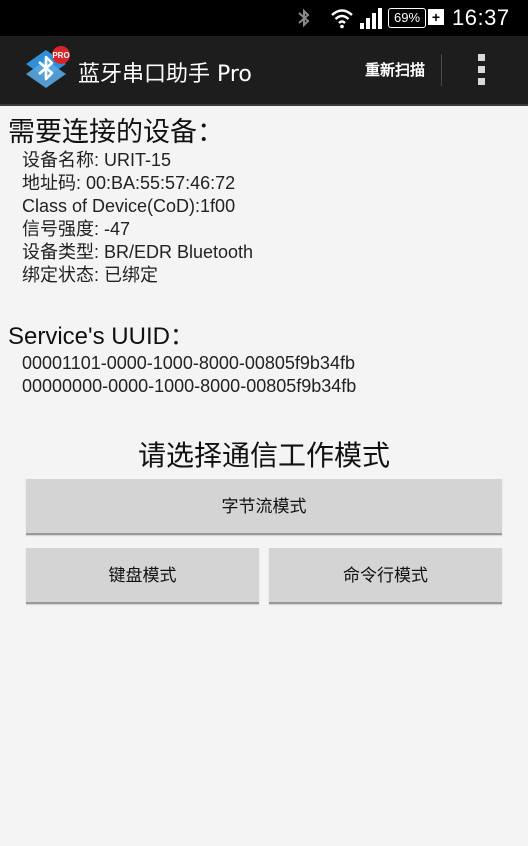 The width and height of the screenshot is (528, 846). Describe the element at coordinates (481, 17) in the screenshot. I see `status-time: 16:37` at that location.